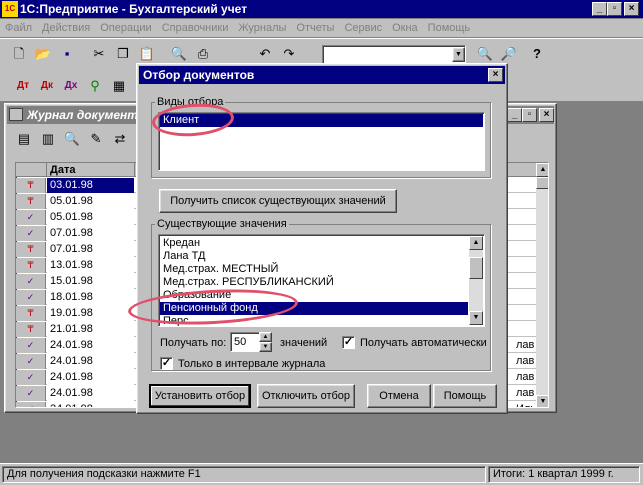 The height and width of the screenshot is (485, 643). I want to click on find-icon: 🔍, so click(179, 54).